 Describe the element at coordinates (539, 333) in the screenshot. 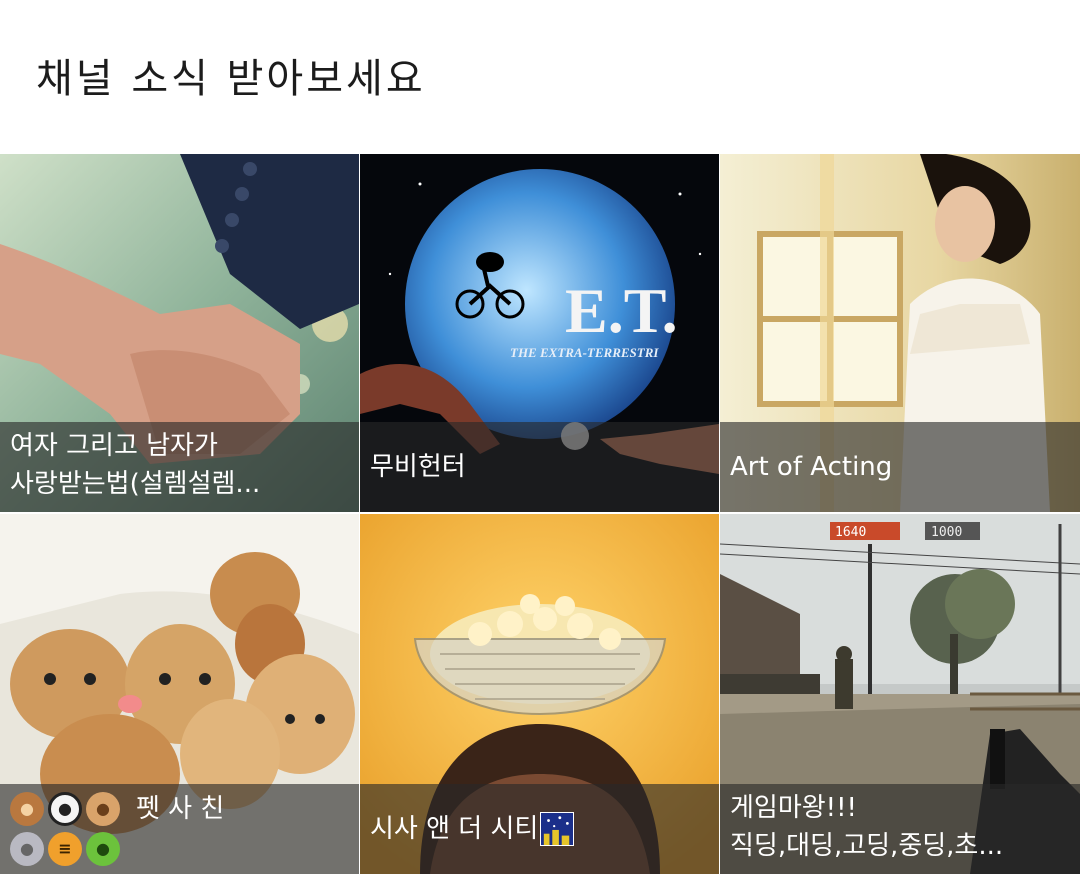

I see `channel-tile-2: E.T. THE EXTRA-TERRESTRI 무비헌터` at that location.